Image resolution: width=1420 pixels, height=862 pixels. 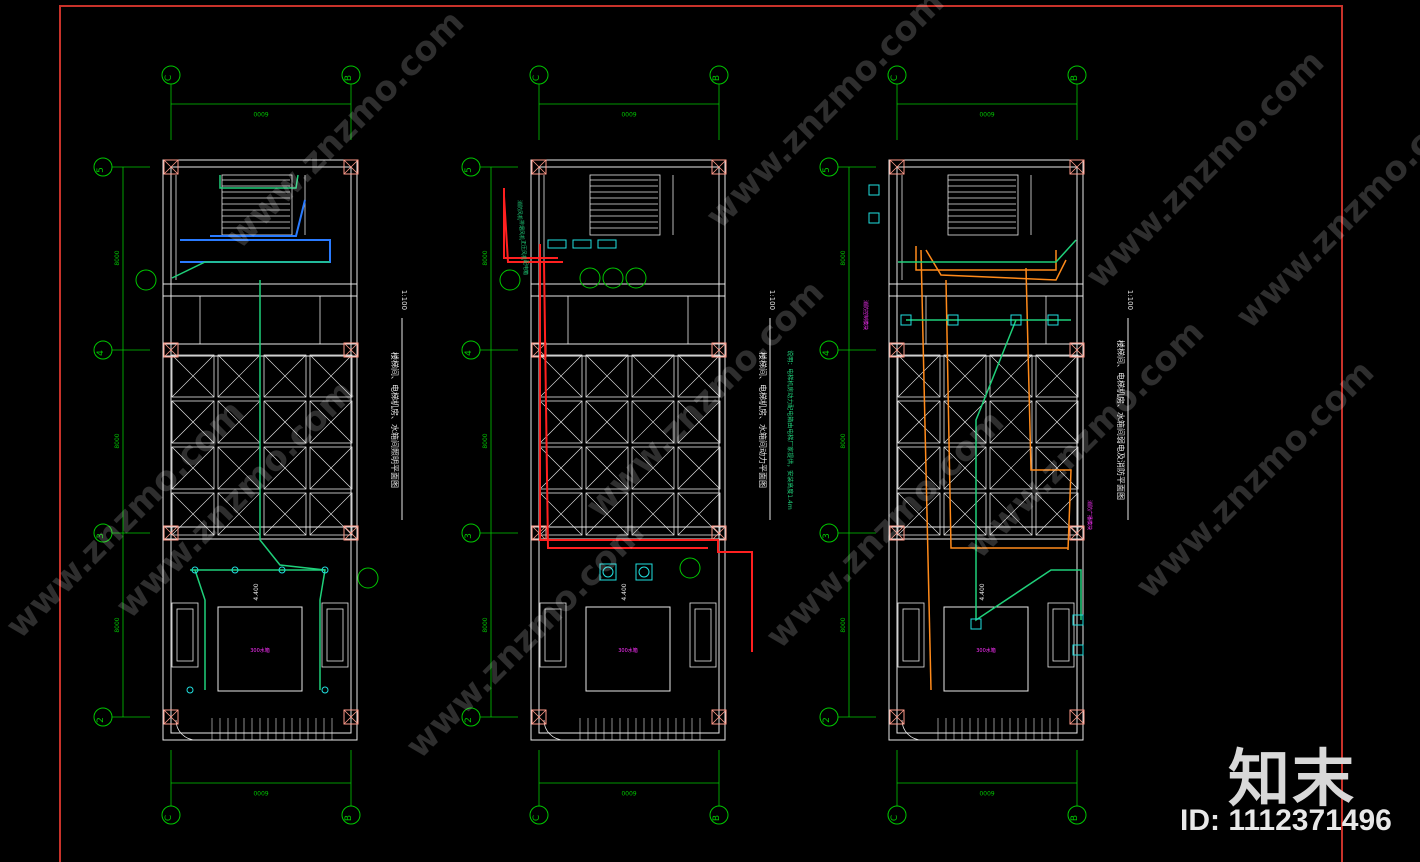 I want to click on plan-note: 说明：电梯机房动力配电箱由电梯厂家提供，安装高度1.4m, so click(x=790, y=430).